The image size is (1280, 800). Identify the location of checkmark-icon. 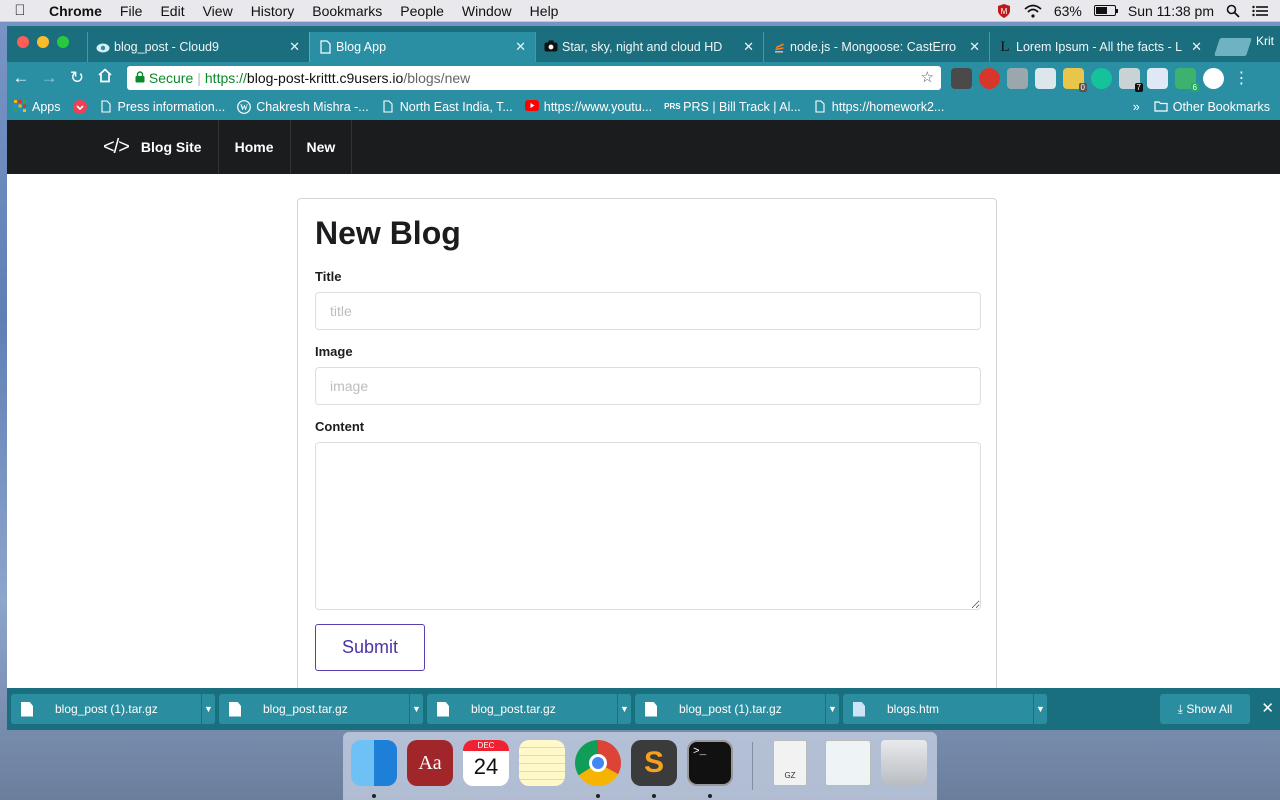
(1157, 78).